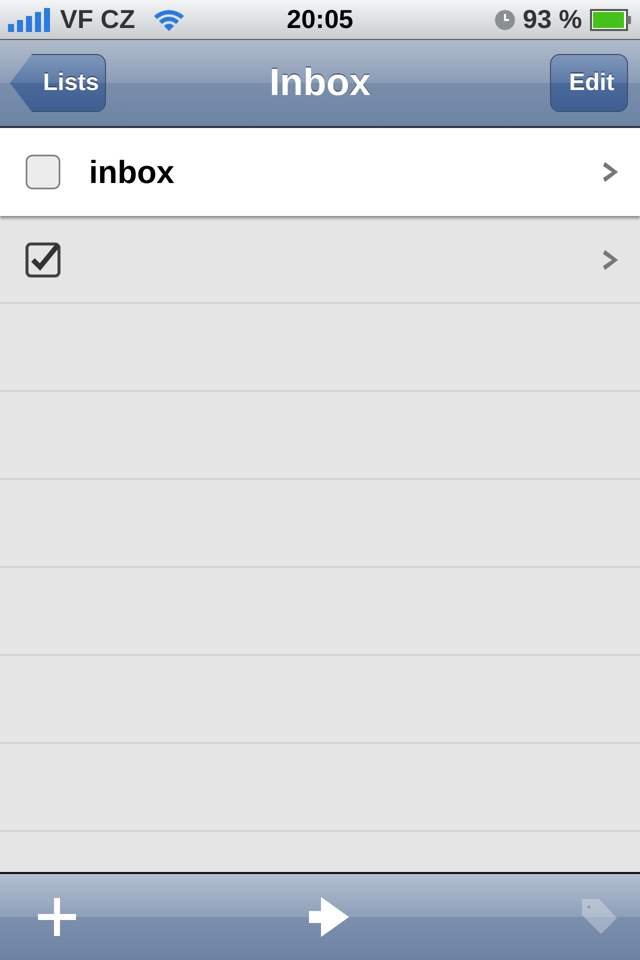 This screenshot has height=960, width=640. I want to click on task-row: inbox, so click(320, 172).